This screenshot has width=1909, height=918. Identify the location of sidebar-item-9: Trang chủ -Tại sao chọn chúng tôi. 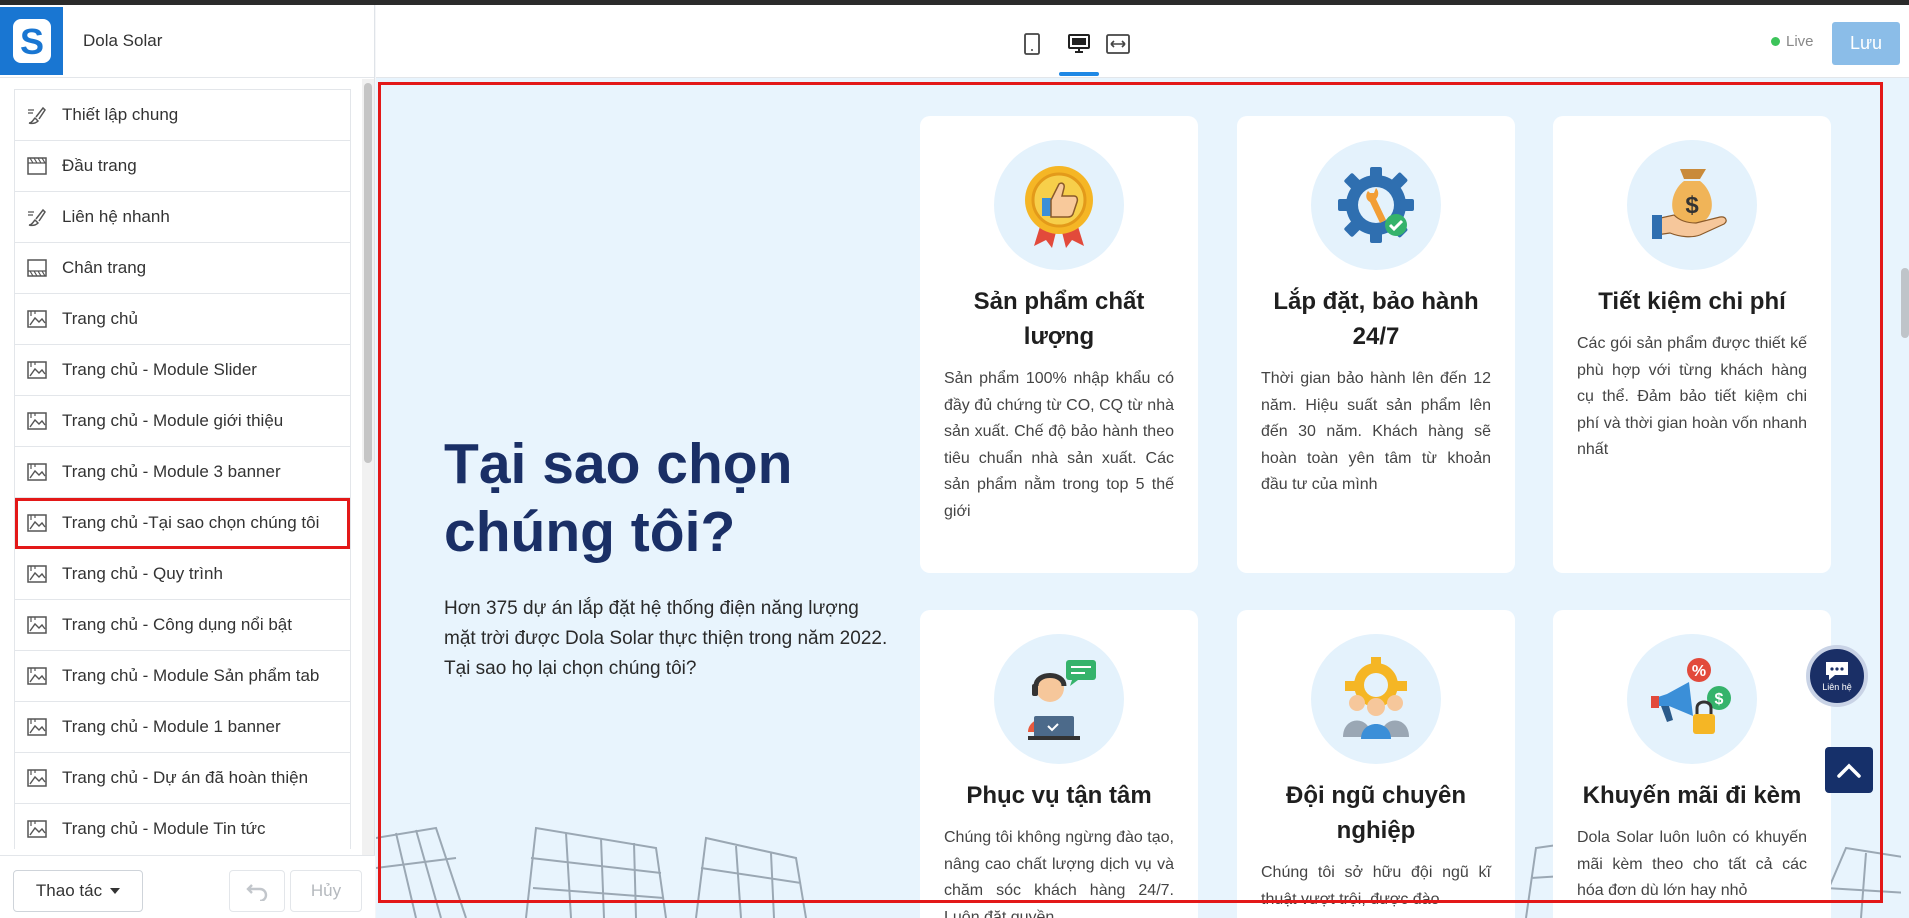
(182, 523).